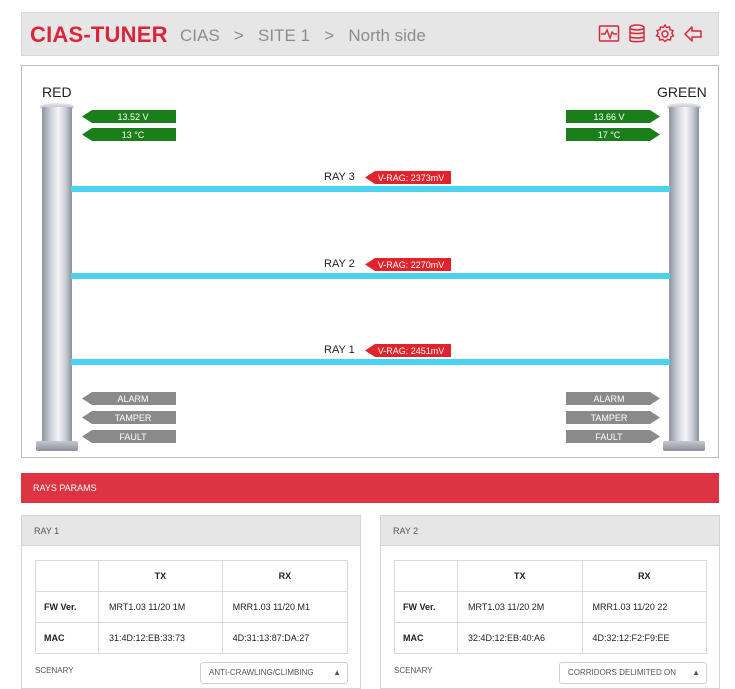  What do you see at coordinates (261, 672) in the screenshot?
I see `scenary-select-value: ANTI-CRAWLING/CLIMBING` at bounding box center [261, 672].